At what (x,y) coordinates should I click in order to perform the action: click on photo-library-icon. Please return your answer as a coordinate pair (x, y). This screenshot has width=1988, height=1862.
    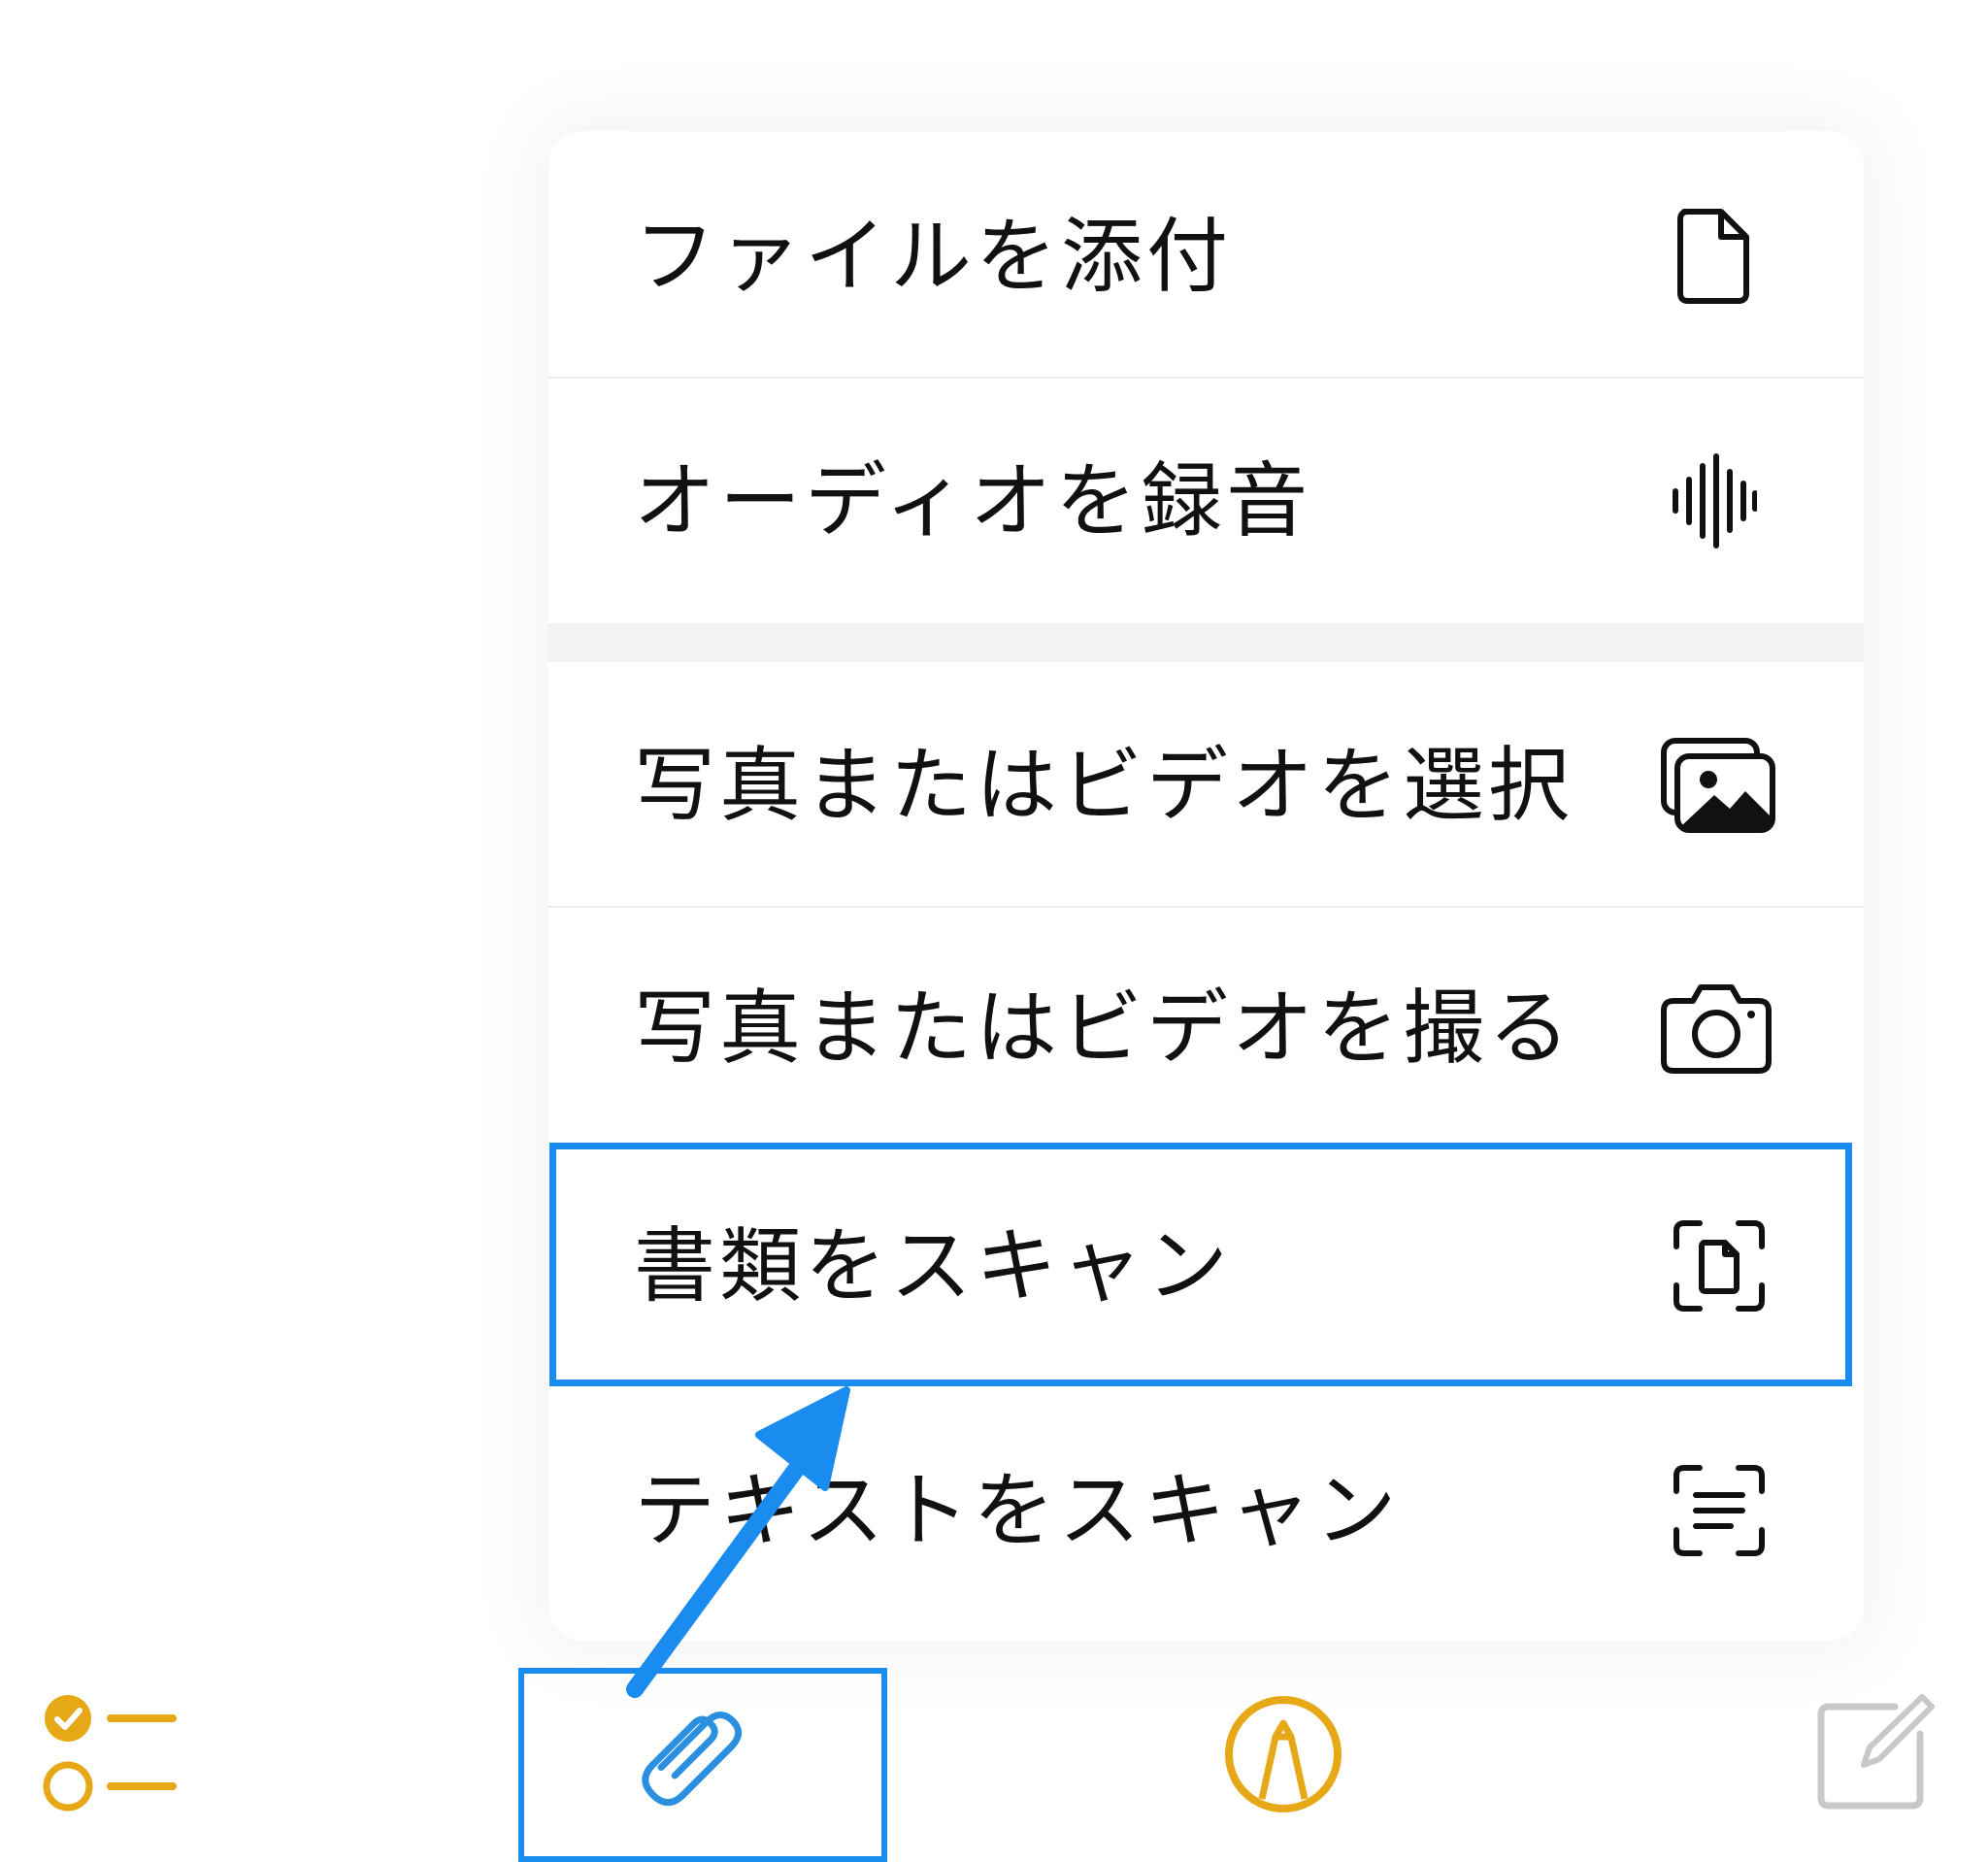
    Looking at the image, I should click on (1718, 785).